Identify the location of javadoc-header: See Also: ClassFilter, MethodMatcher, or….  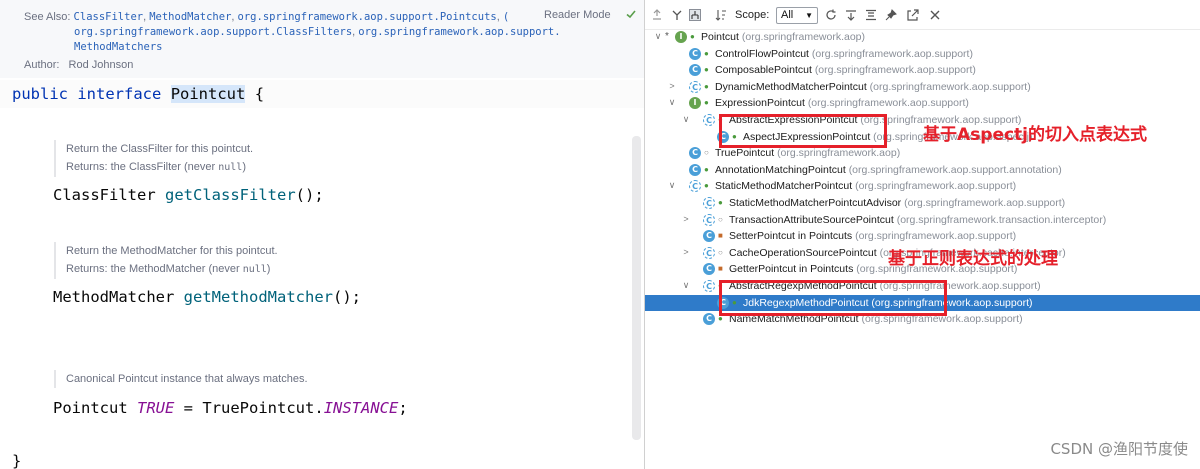
(322, 39).